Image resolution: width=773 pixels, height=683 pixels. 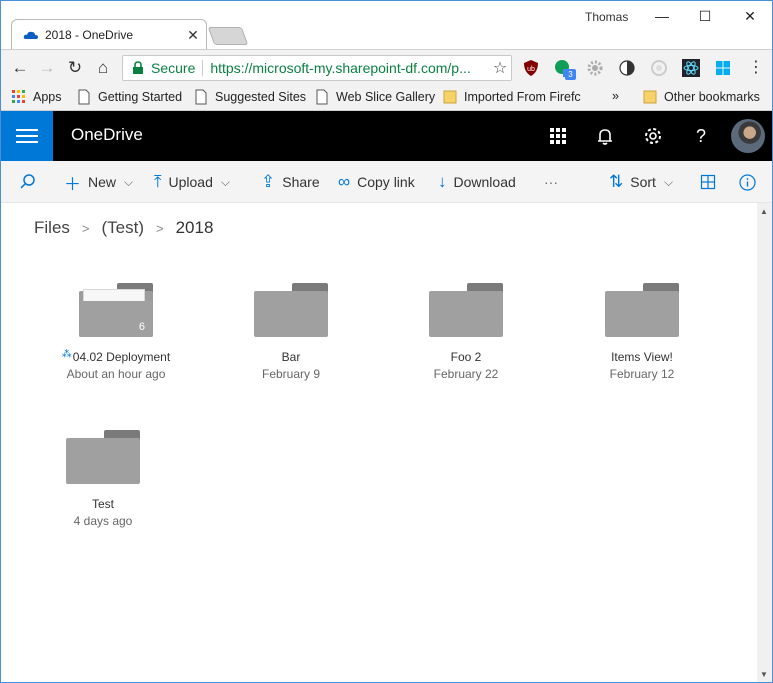 What do you see at coordinates (291, 374) in the screenshot?
I see `folder-date: February 9` at bounding box center [291, 374].